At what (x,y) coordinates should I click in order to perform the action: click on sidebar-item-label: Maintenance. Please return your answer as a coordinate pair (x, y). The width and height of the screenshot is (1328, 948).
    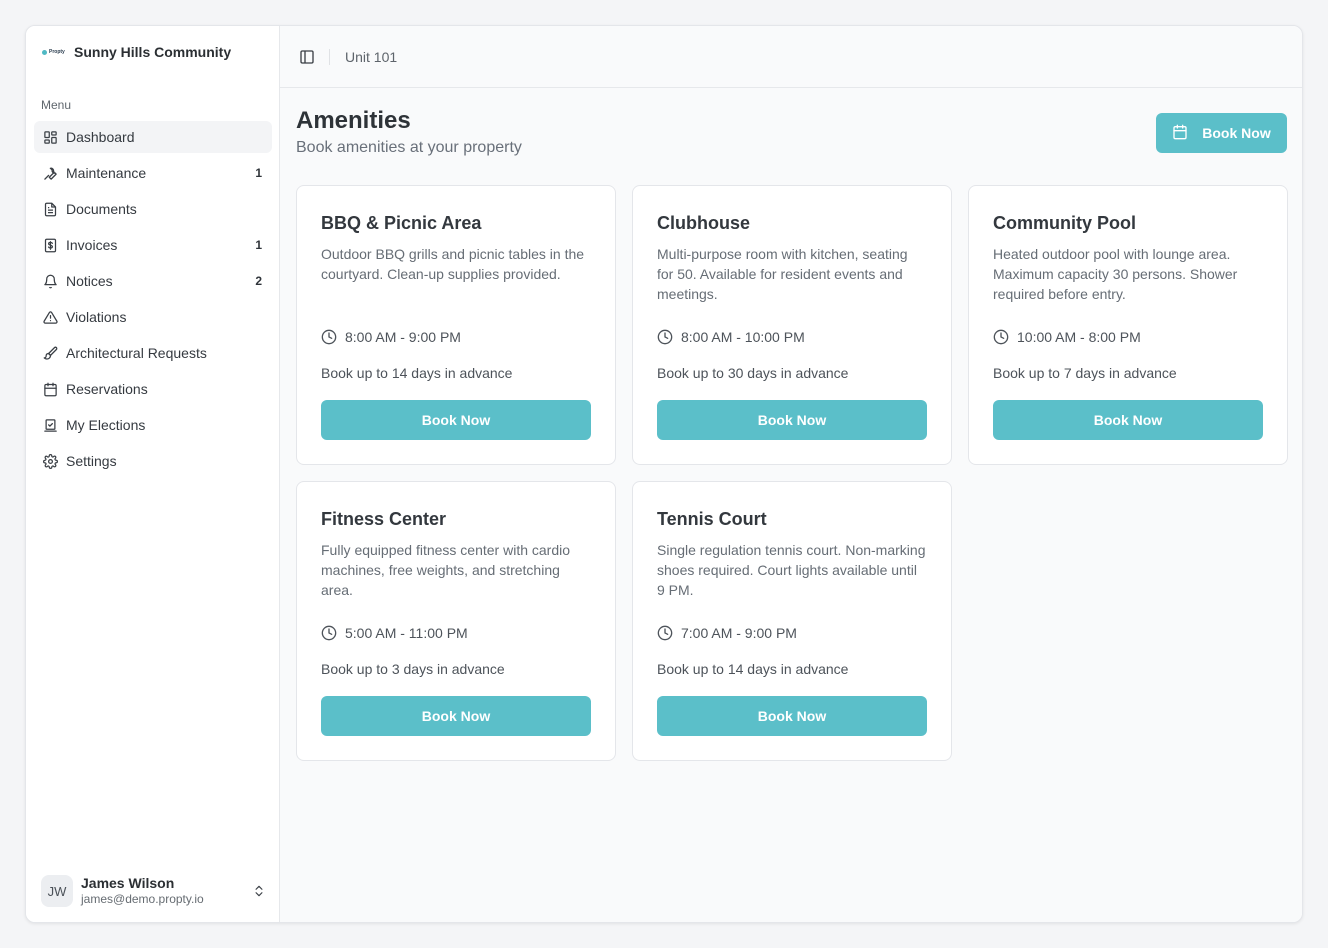
    Looking at the image, I should click on (106, 173).